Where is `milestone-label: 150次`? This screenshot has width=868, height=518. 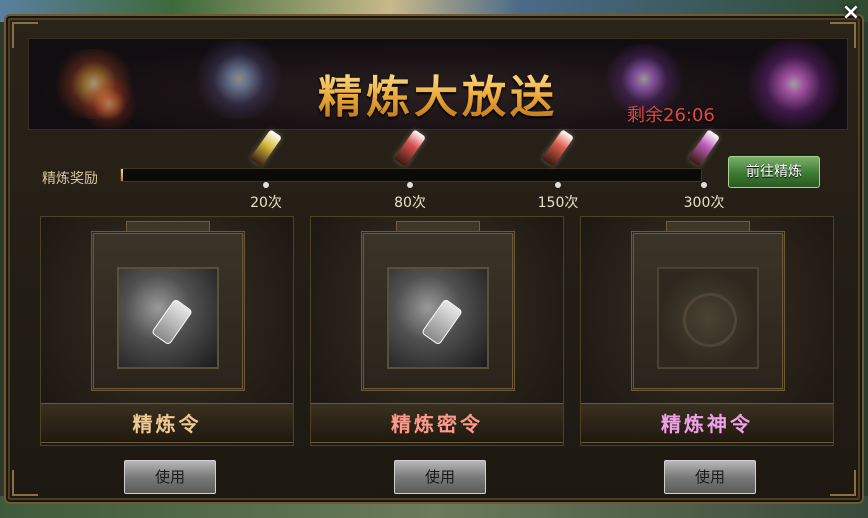 milestone-label: 150次 is located at coordinates (558, 203).